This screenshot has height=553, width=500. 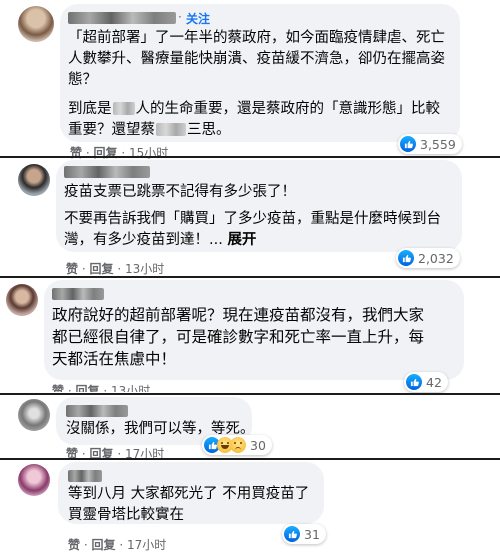 I want to click on sad-icon, so click(x=238, y=445).